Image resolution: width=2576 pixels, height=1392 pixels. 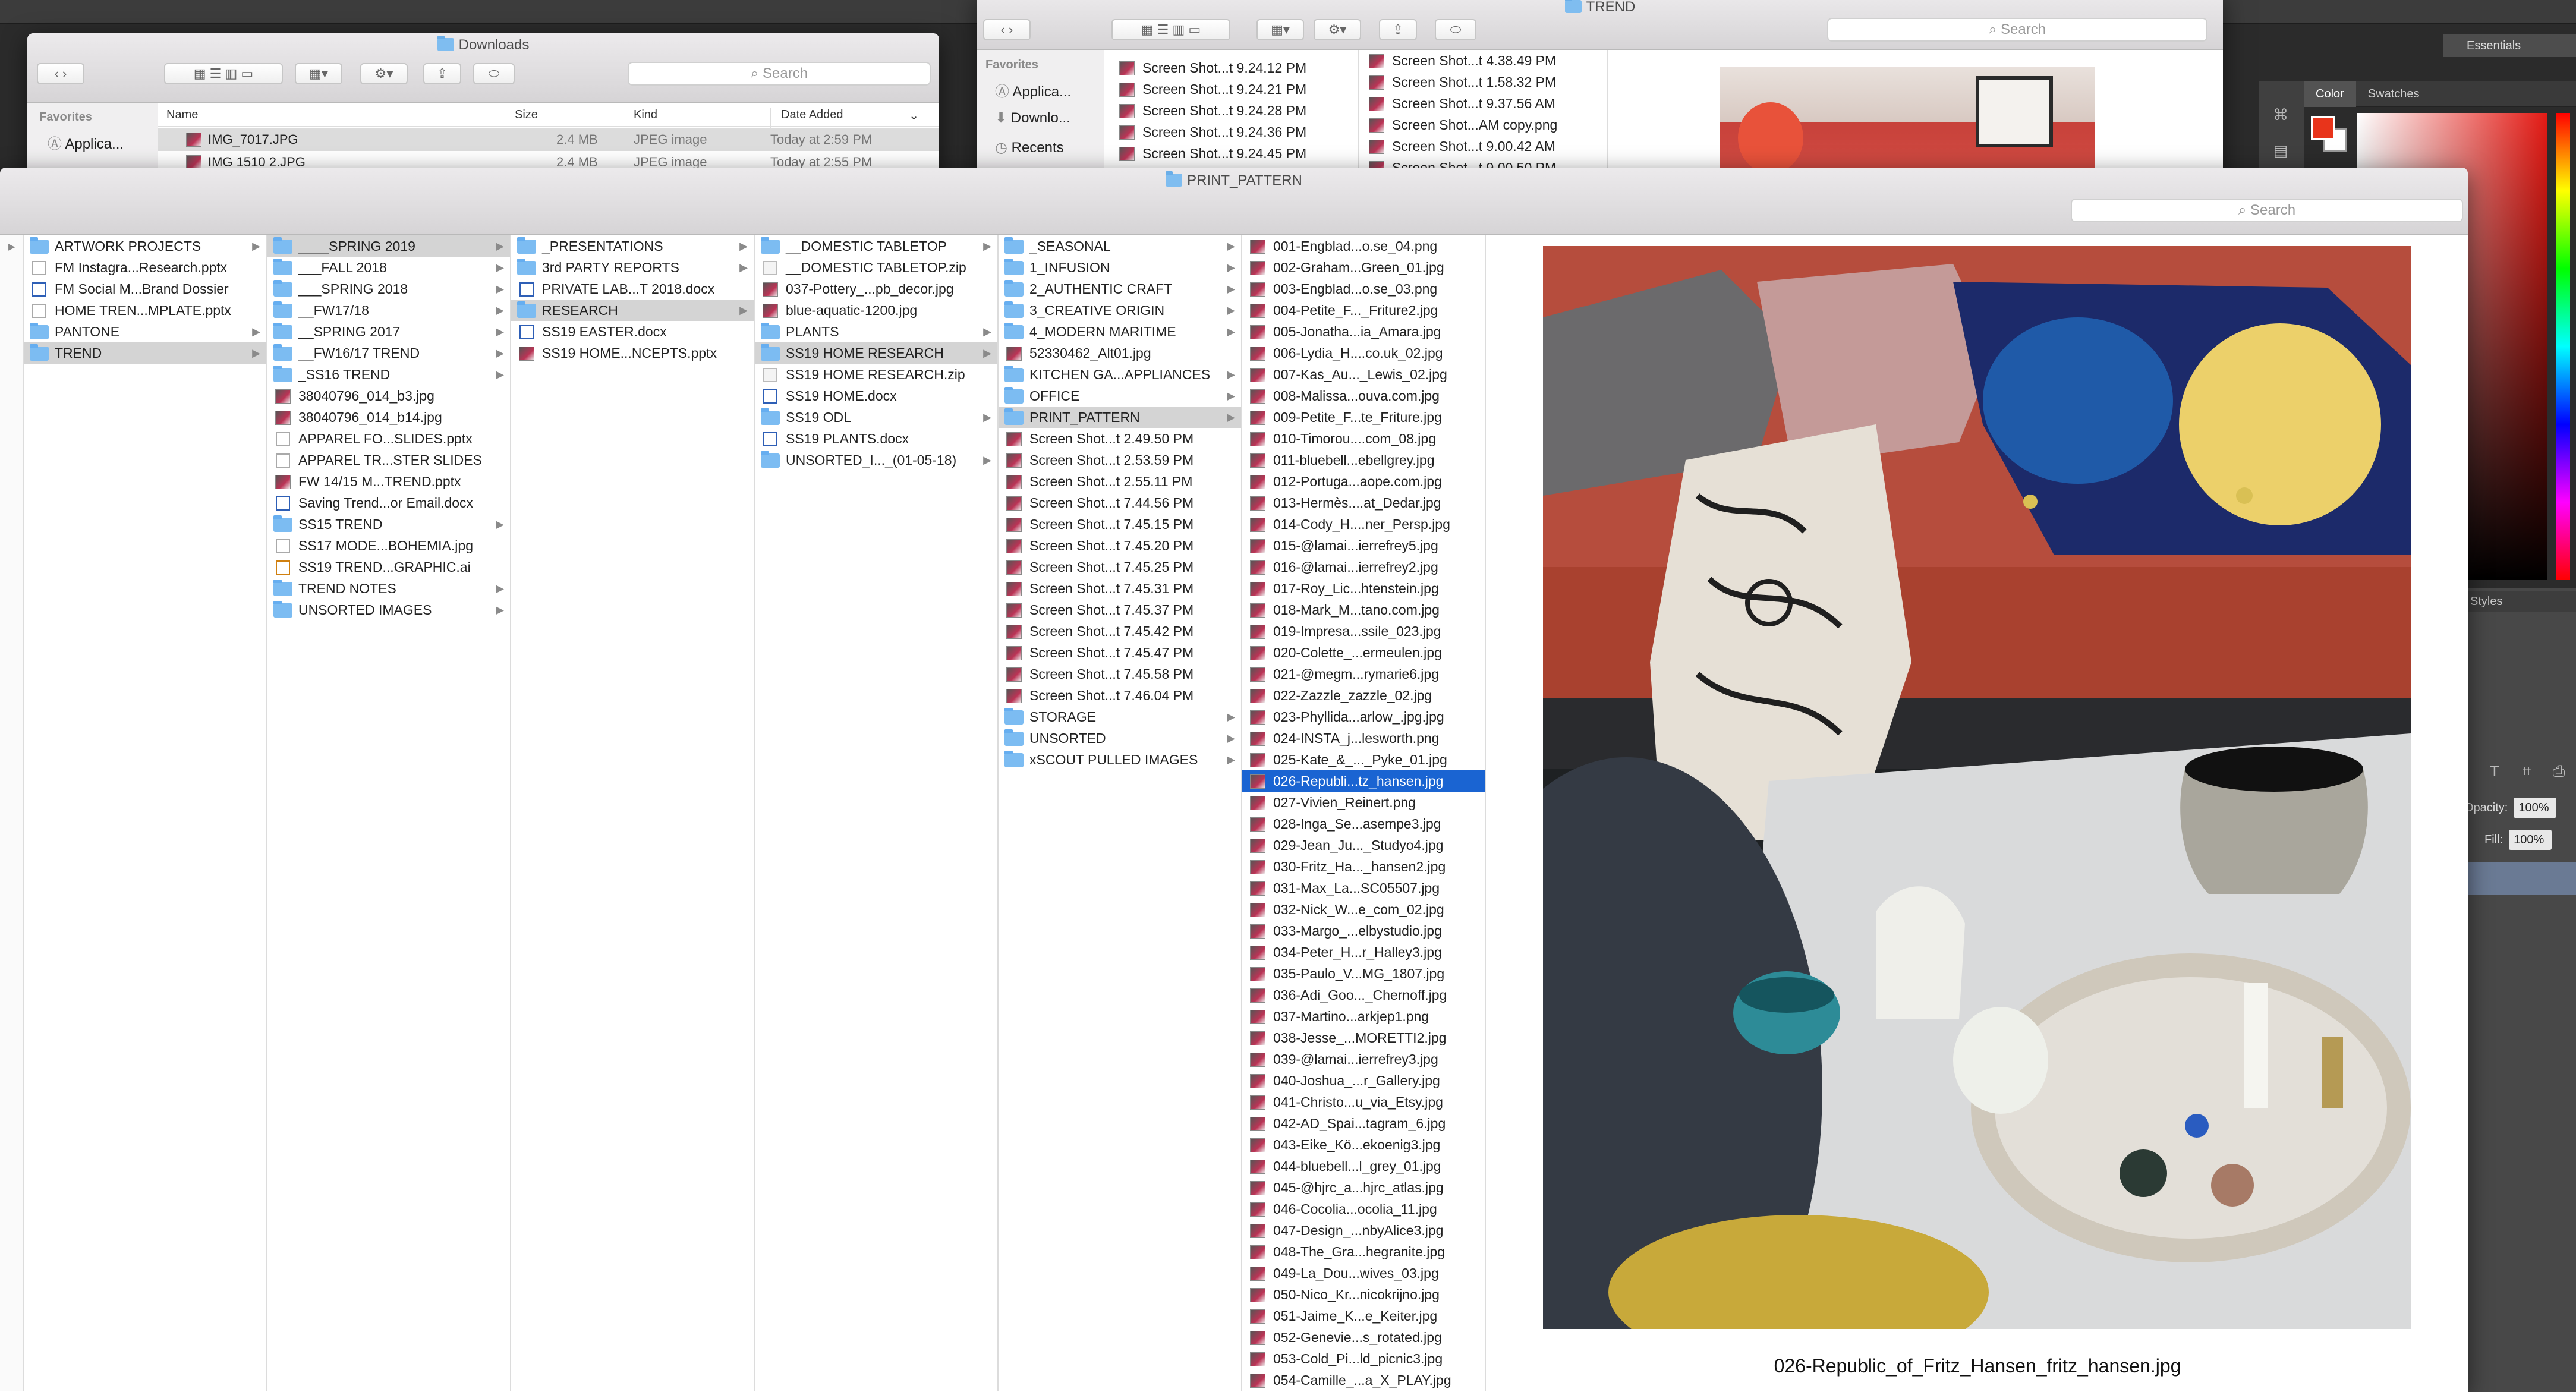 What do you see at coordinates (1363, 1037) in the screenshot?
I see `file-item: 038-Jesse_...MORETTI2.jpg` at bounding box center [1363, 1037].